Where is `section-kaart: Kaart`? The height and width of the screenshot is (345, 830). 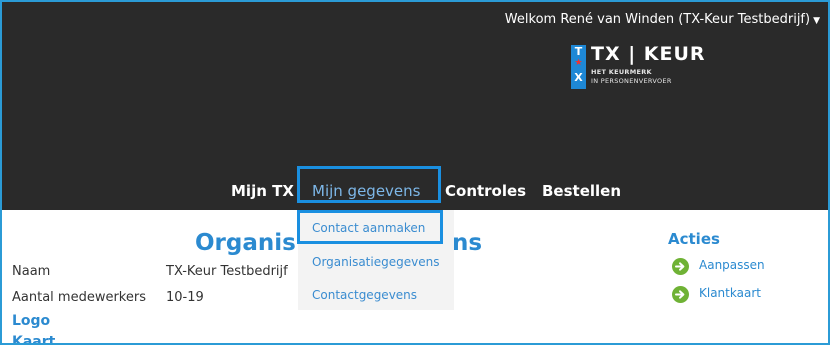
section-kaart: Kaart is located at coordinates (34, 339).